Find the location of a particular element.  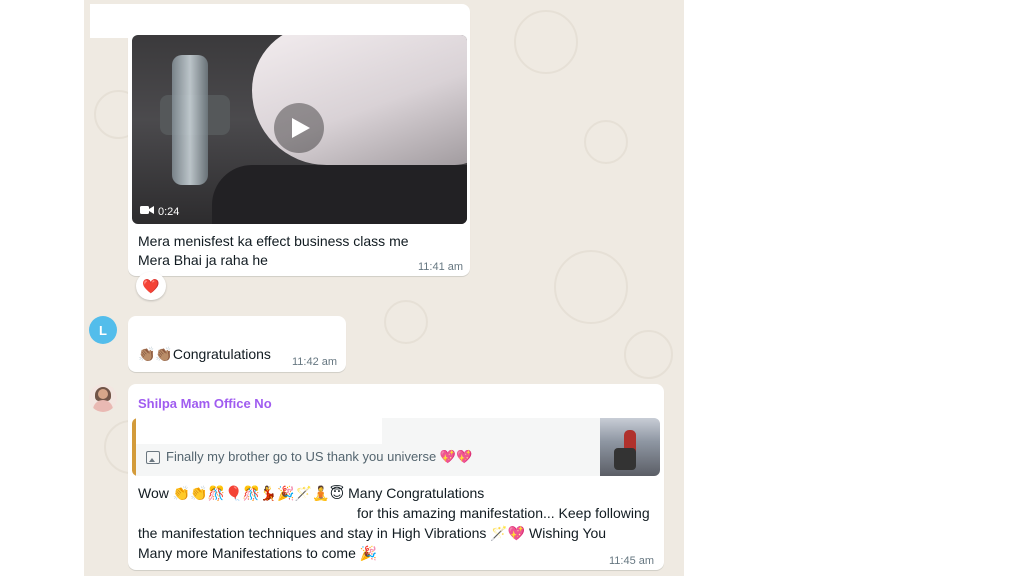

image-icon is located at coordinates (153, 457).